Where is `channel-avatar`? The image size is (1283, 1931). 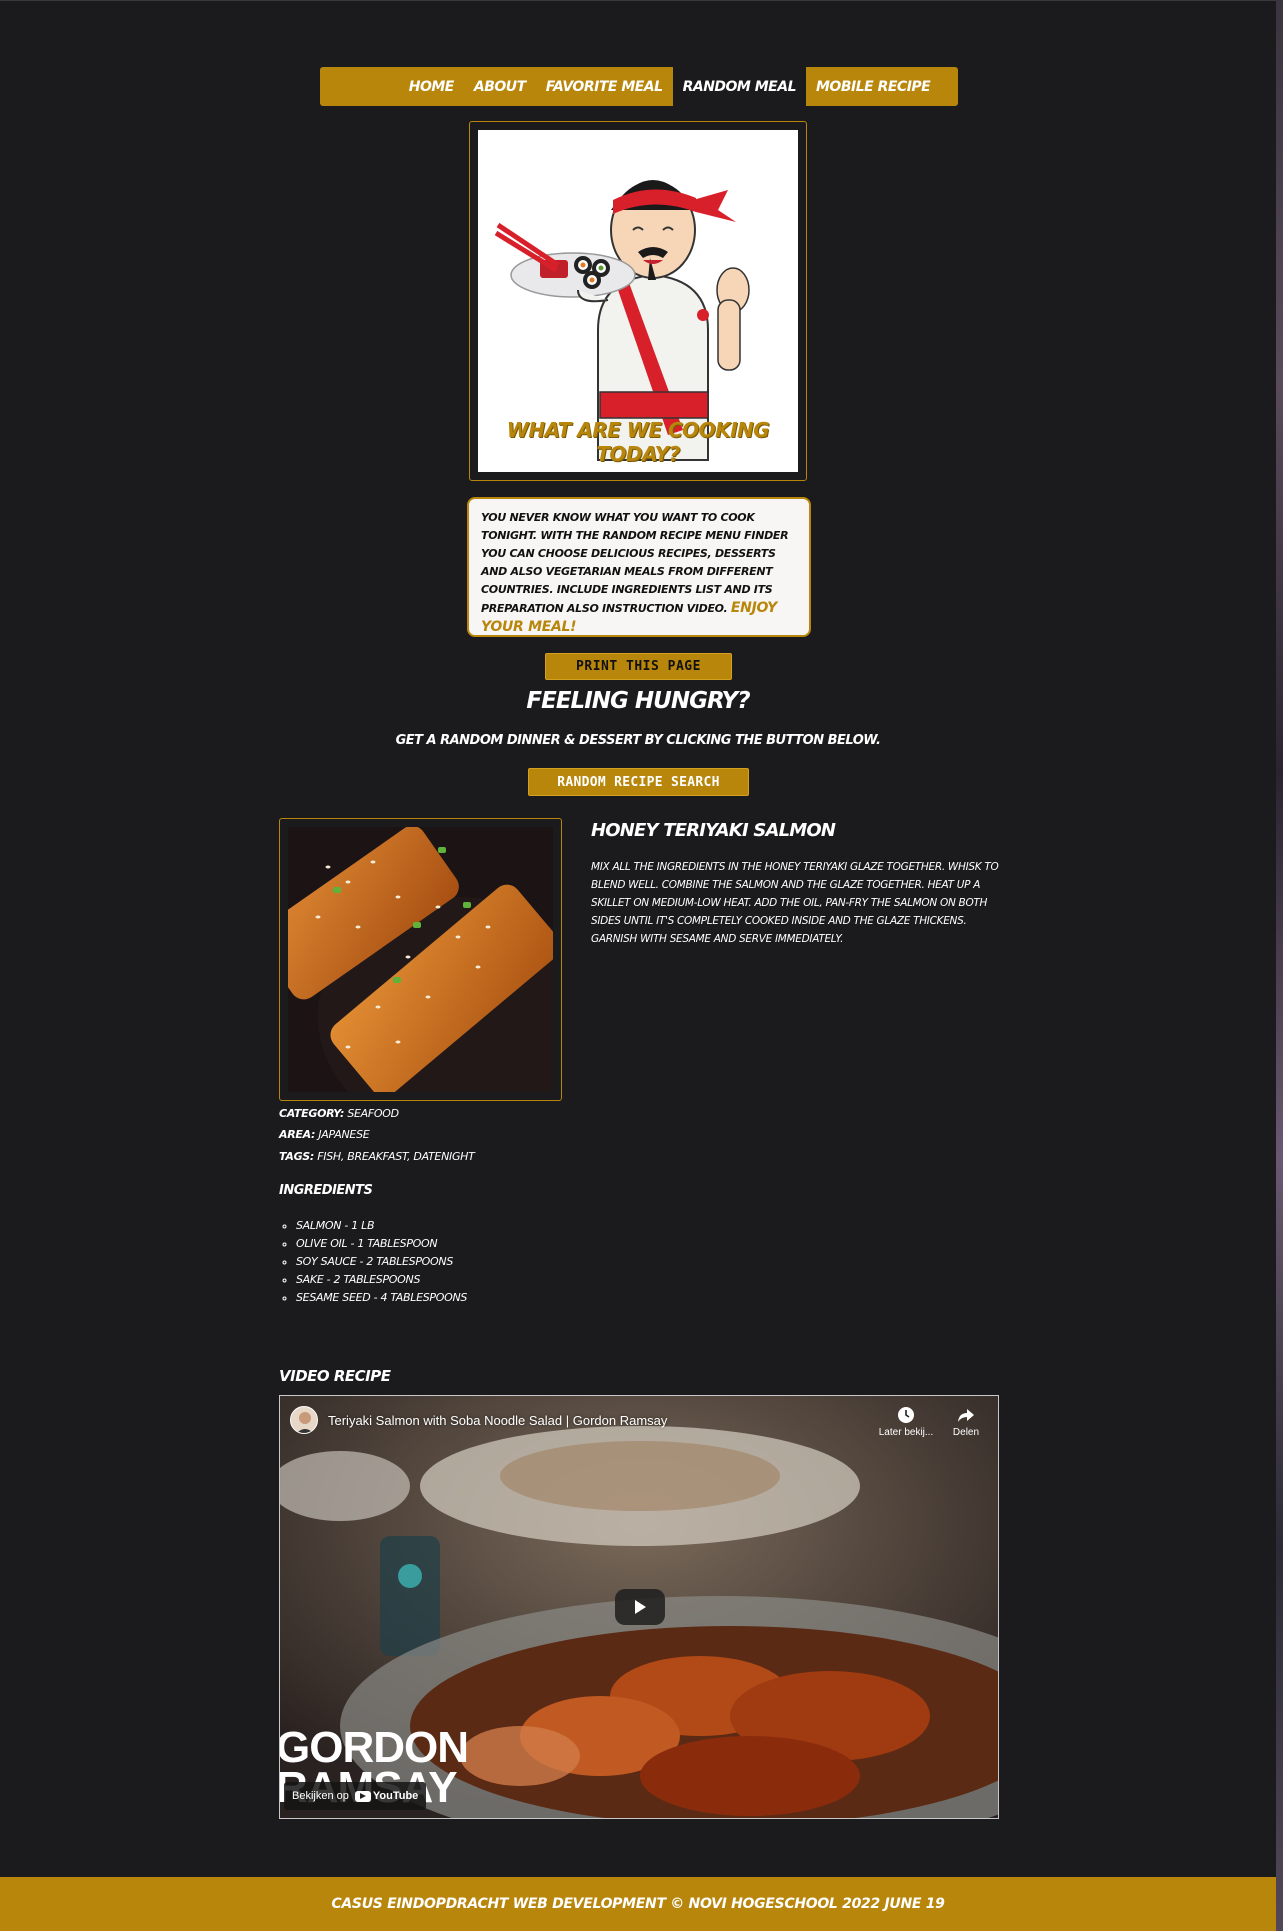 channel-avatar is located at coordinates (304, 1420).